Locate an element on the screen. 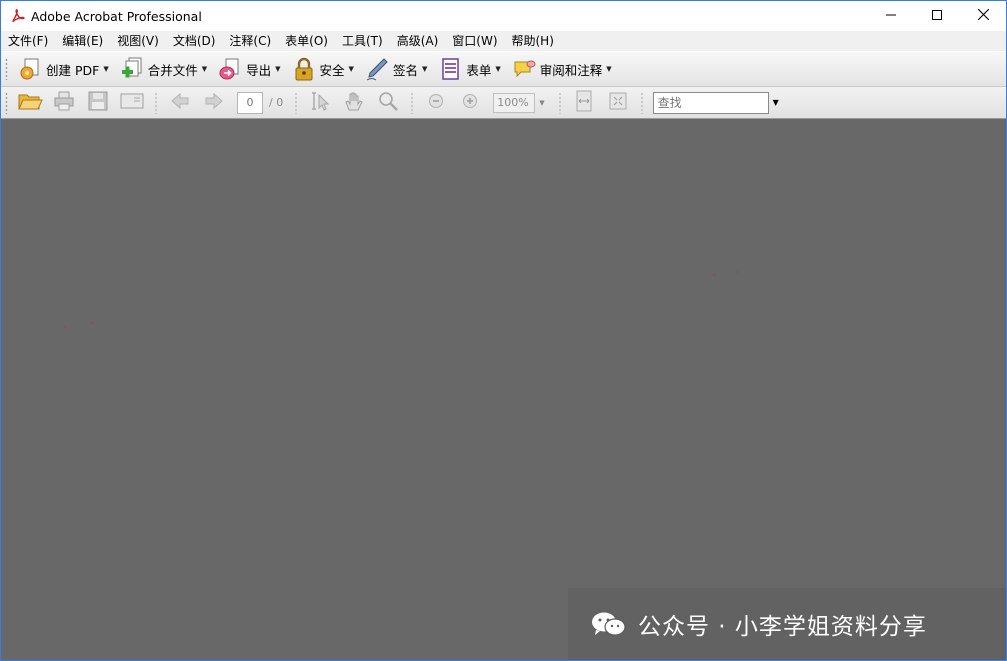  create-pdf-button: 创建 PDF ▼ is located at coordinates (64, 69).